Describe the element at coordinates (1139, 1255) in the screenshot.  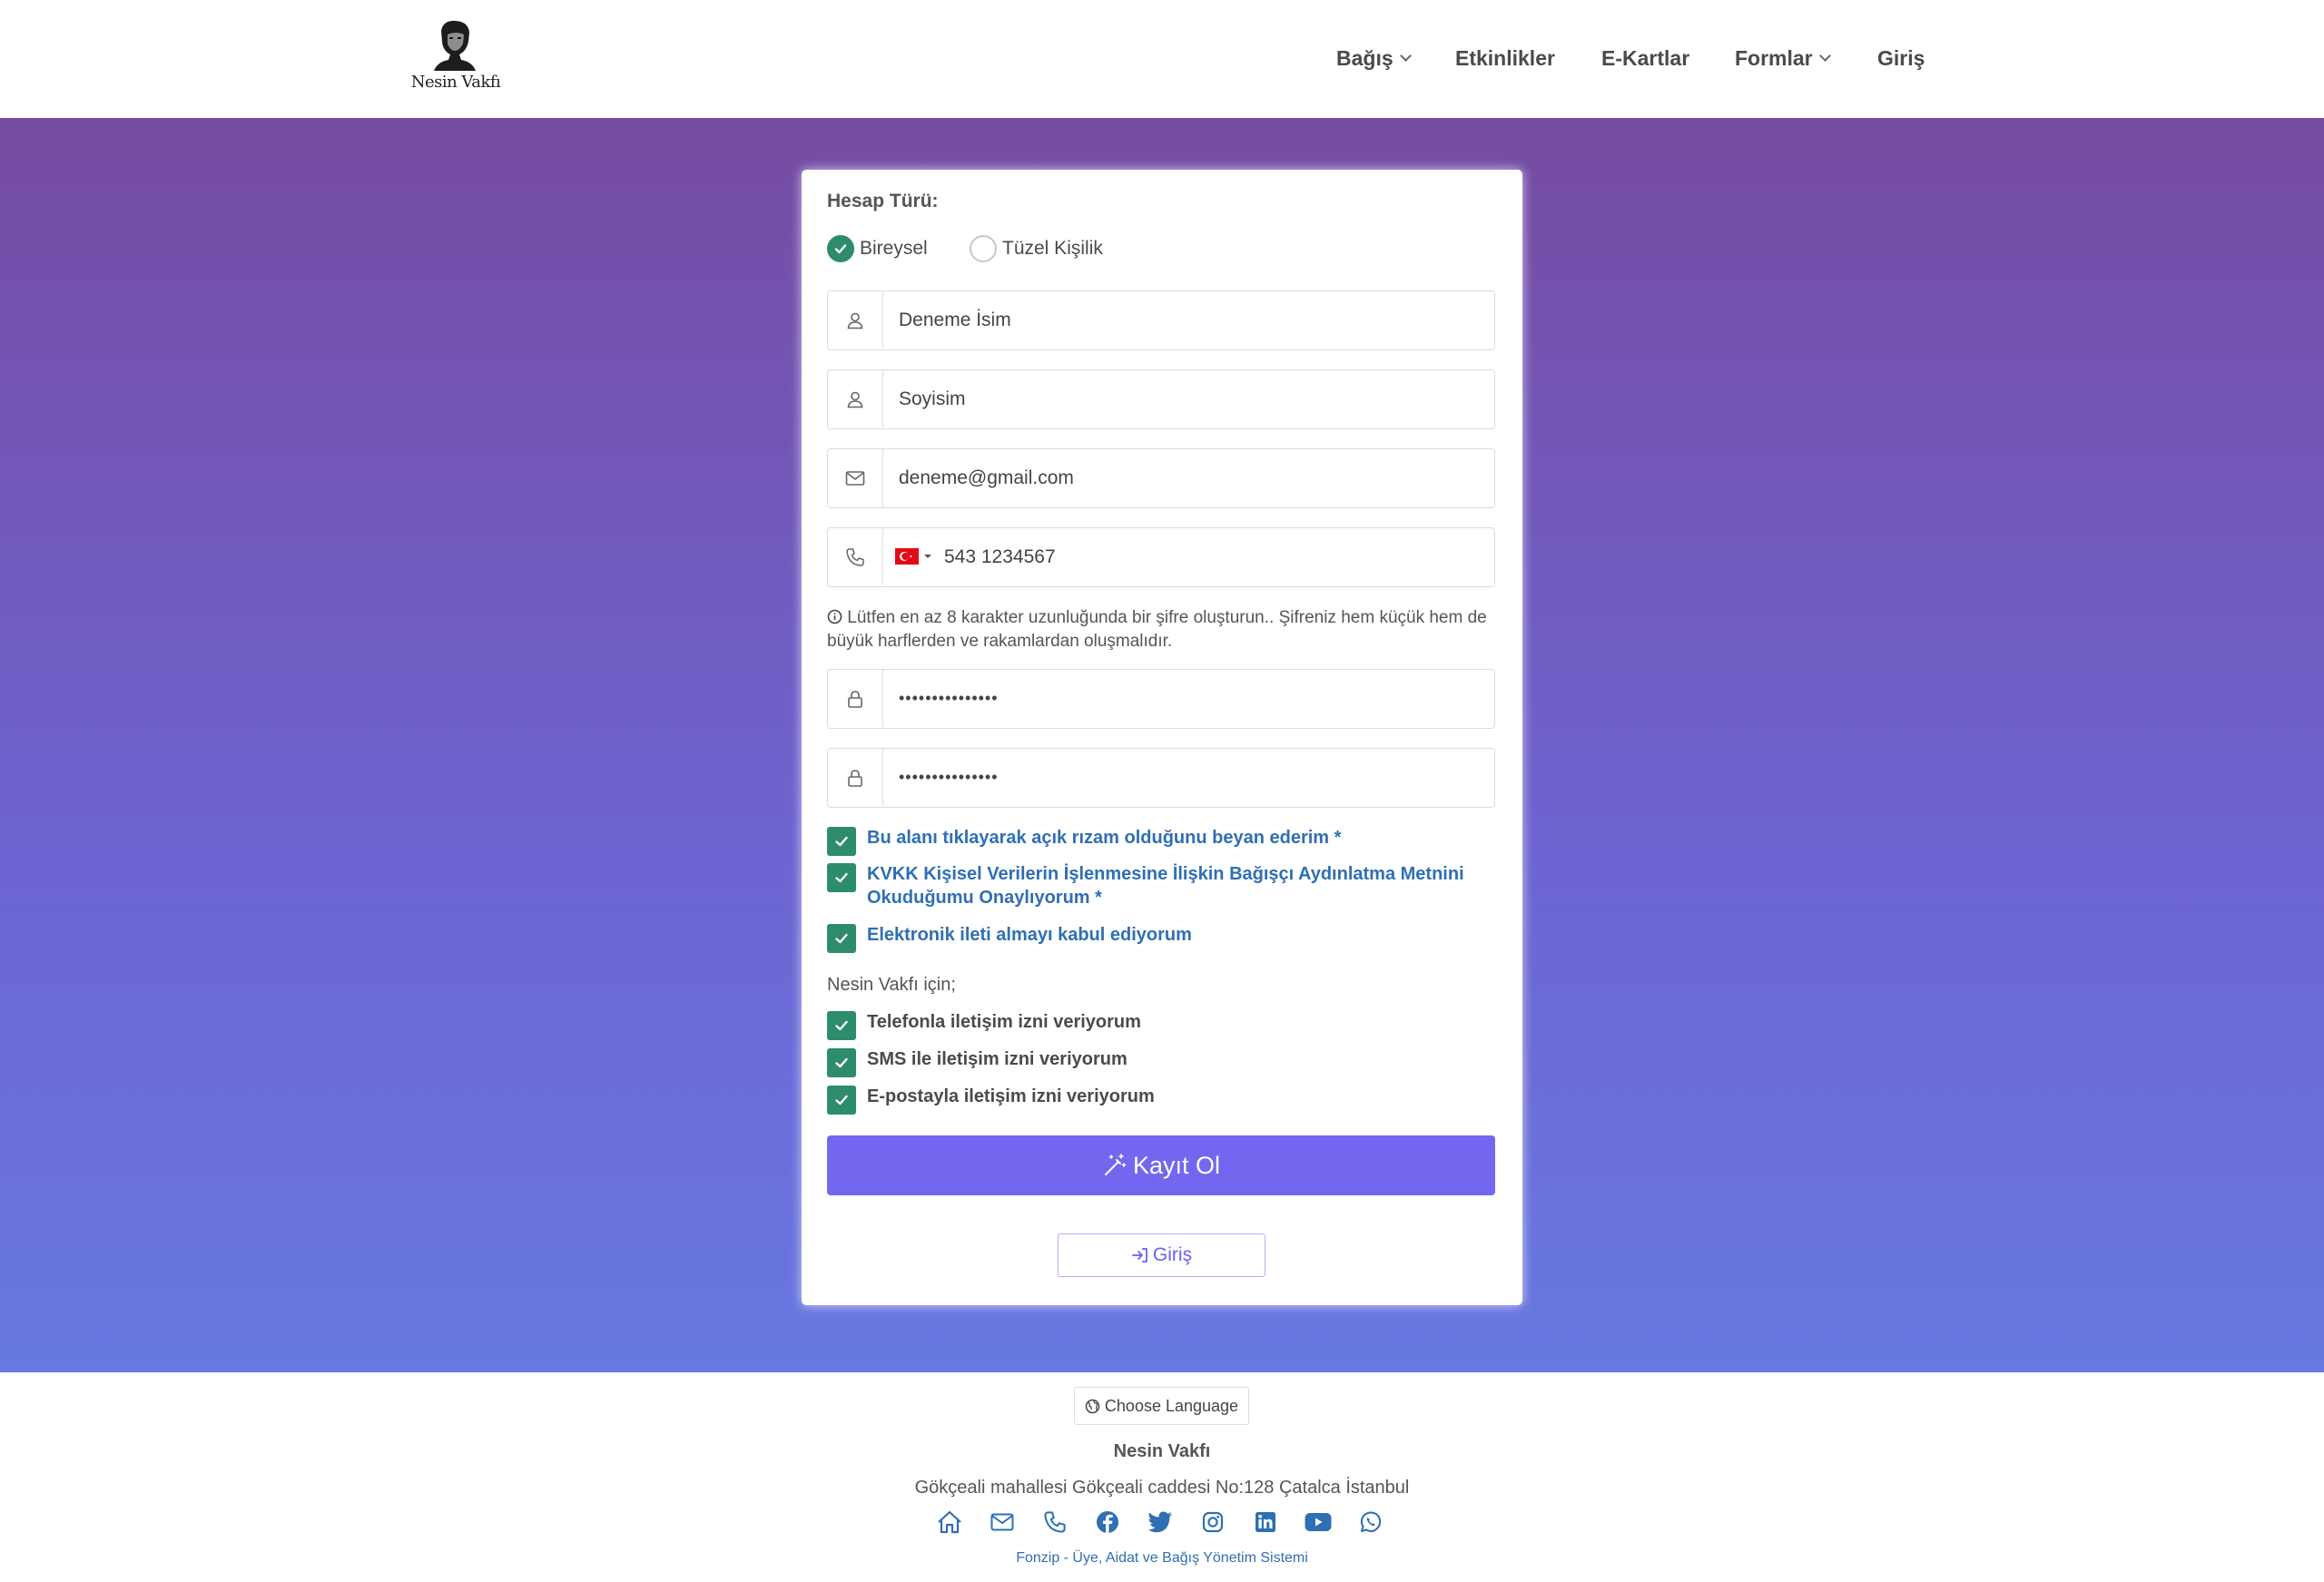
I see `login-icon` at that location.